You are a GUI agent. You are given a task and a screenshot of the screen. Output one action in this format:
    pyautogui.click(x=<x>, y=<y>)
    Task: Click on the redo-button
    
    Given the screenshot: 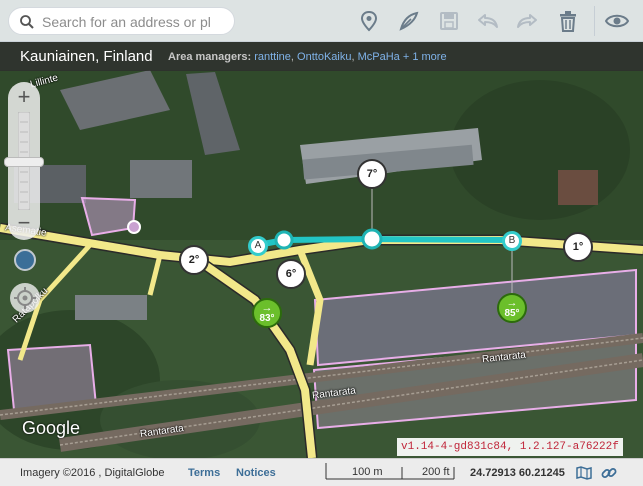 What is the action you would take?
    pyautogui.click(x=527, y=21)
    